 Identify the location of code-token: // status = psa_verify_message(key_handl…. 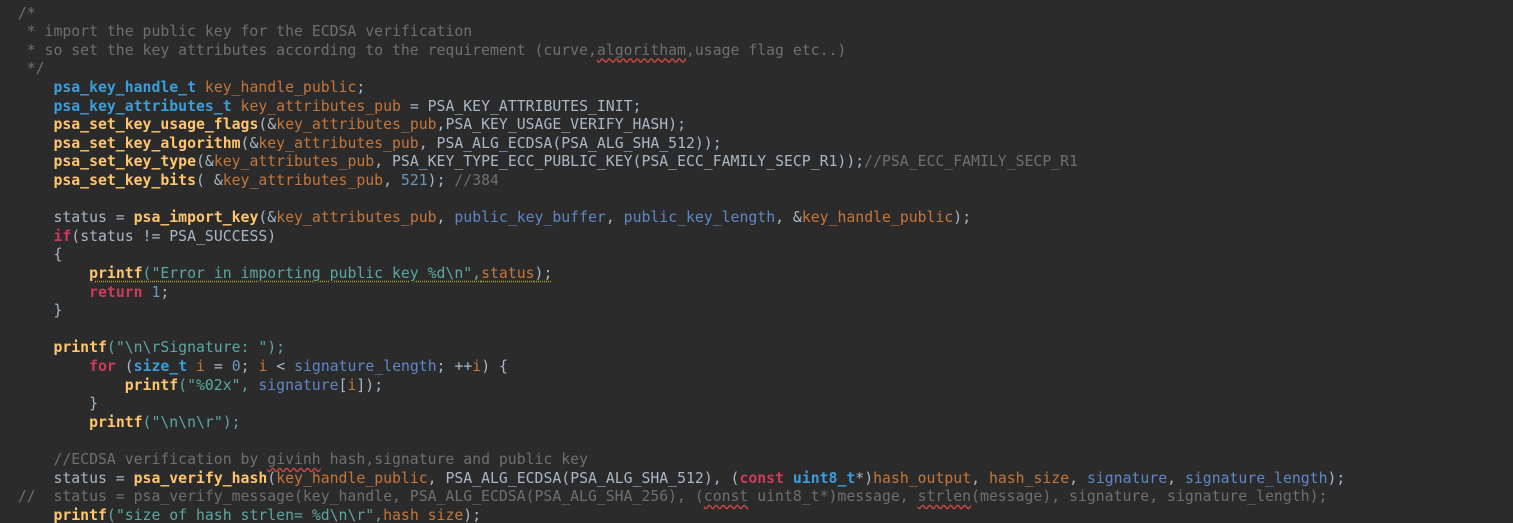
(352, 497).